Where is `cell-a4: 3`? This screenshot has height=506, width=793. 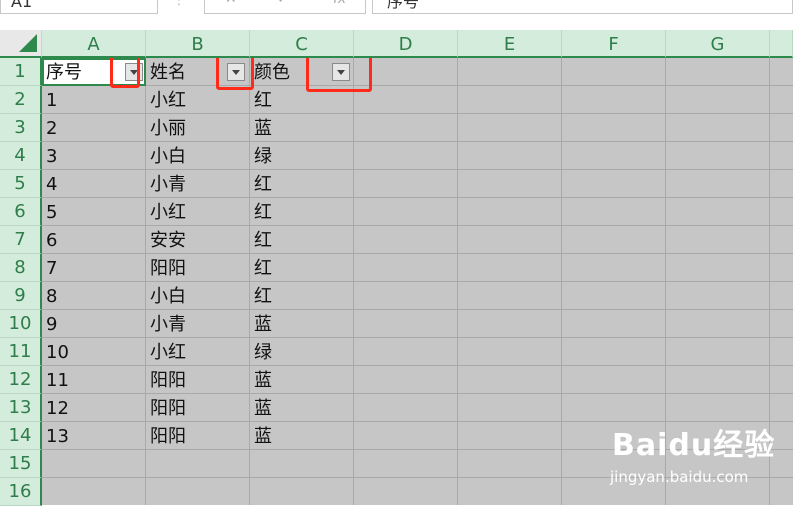 cell-a4: 3 is located at coordinates (92, 156).